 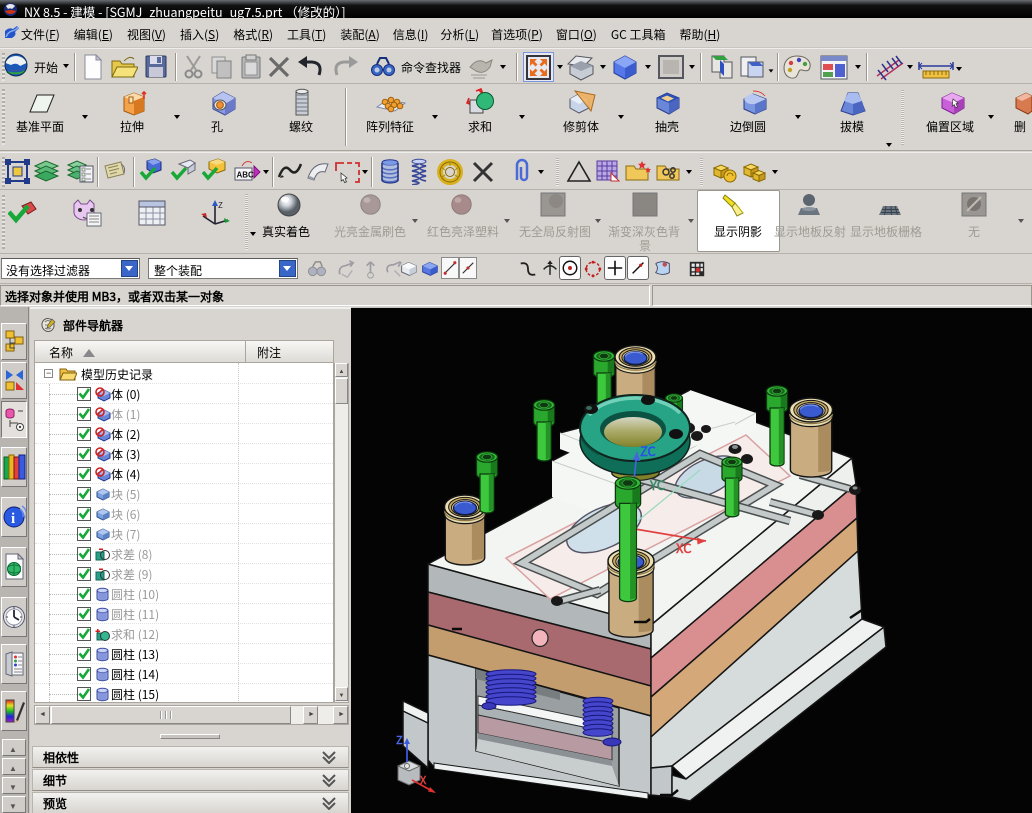 What do you see at coordinates (423, 780) in the screenshot?
I see `svg-text: X` at bounding box center [423, 780].